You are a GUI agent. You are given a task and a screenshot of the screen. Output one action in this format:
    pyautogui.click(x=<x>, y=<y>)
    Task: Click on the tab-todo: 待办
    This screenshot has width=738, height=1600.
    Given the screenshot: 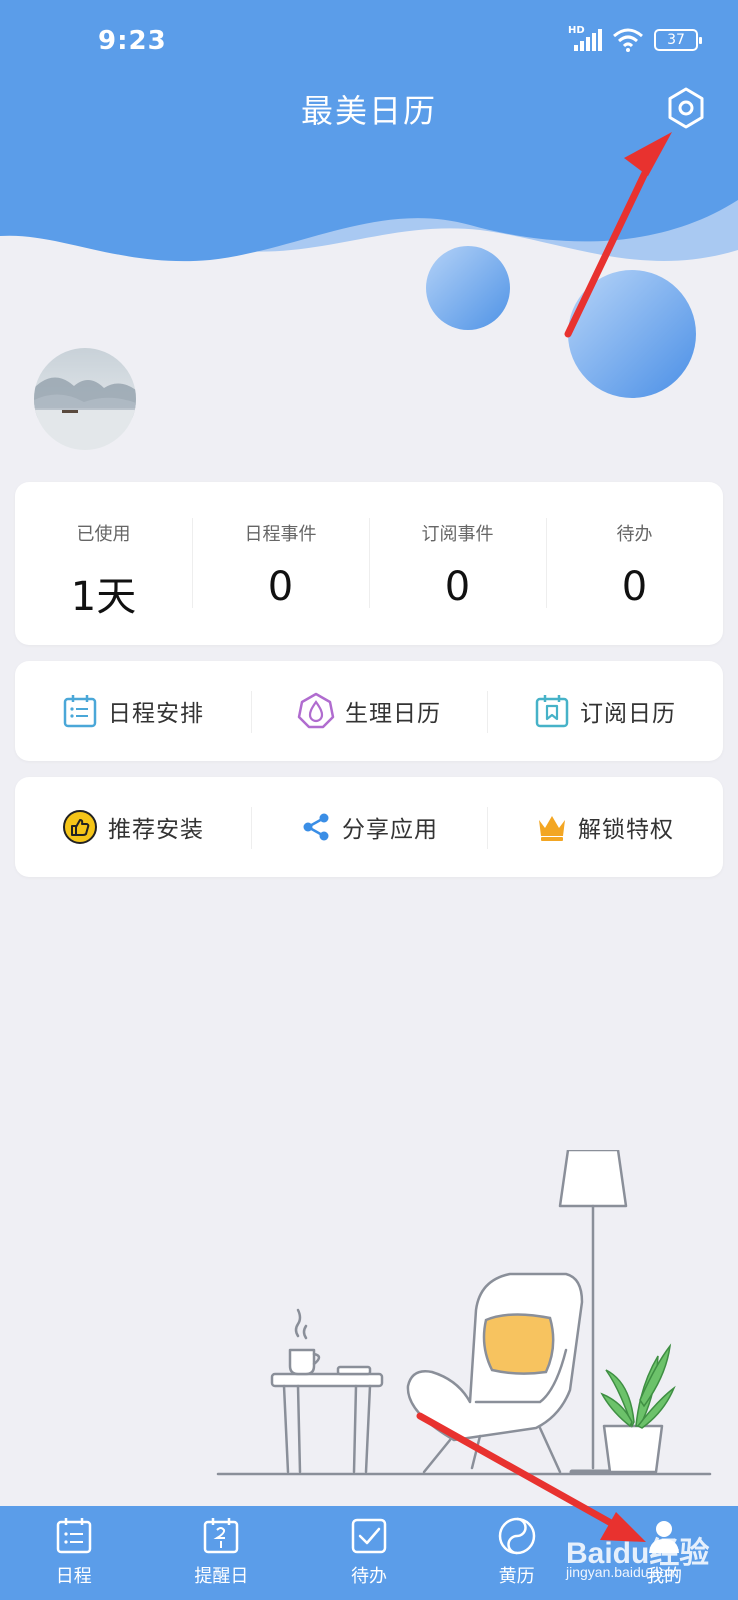 What is the action you would take?
    pyautogui.click(x=369, y=1553)
    